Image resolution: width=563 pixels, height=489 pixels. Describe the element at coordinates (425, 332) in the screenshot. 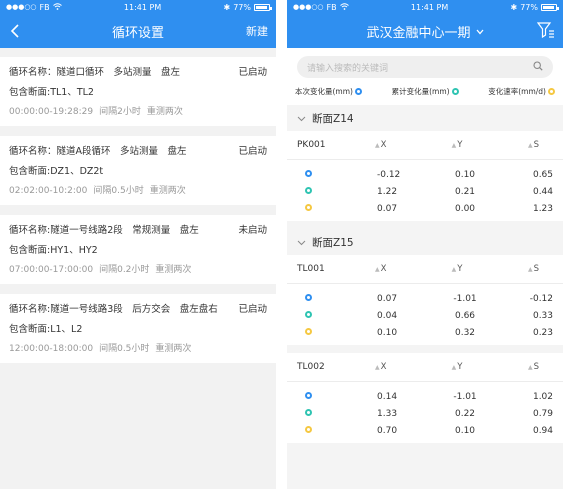

I see `value-row: 0.10 0.32 0.23` at that location.